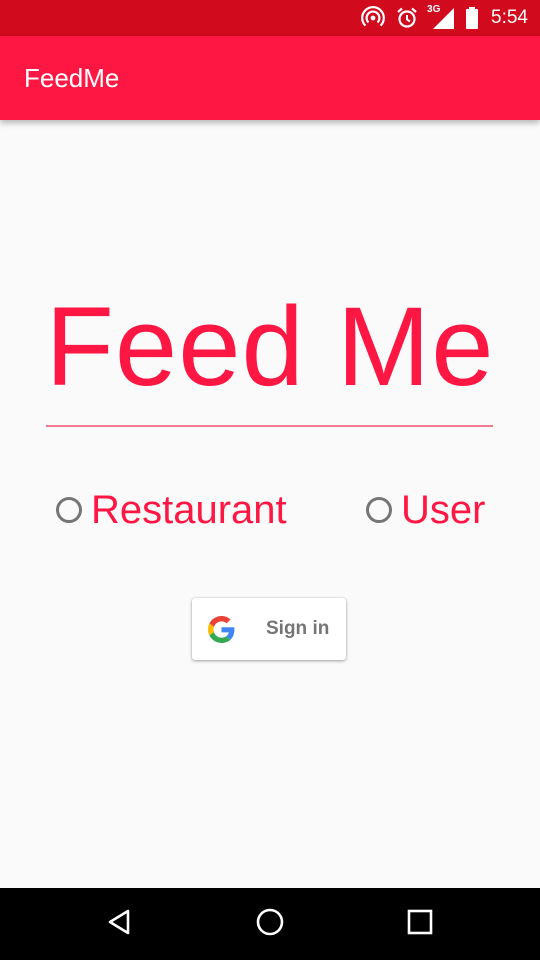  I want to click on google-signin-button: Sign in, so click(269, 629).